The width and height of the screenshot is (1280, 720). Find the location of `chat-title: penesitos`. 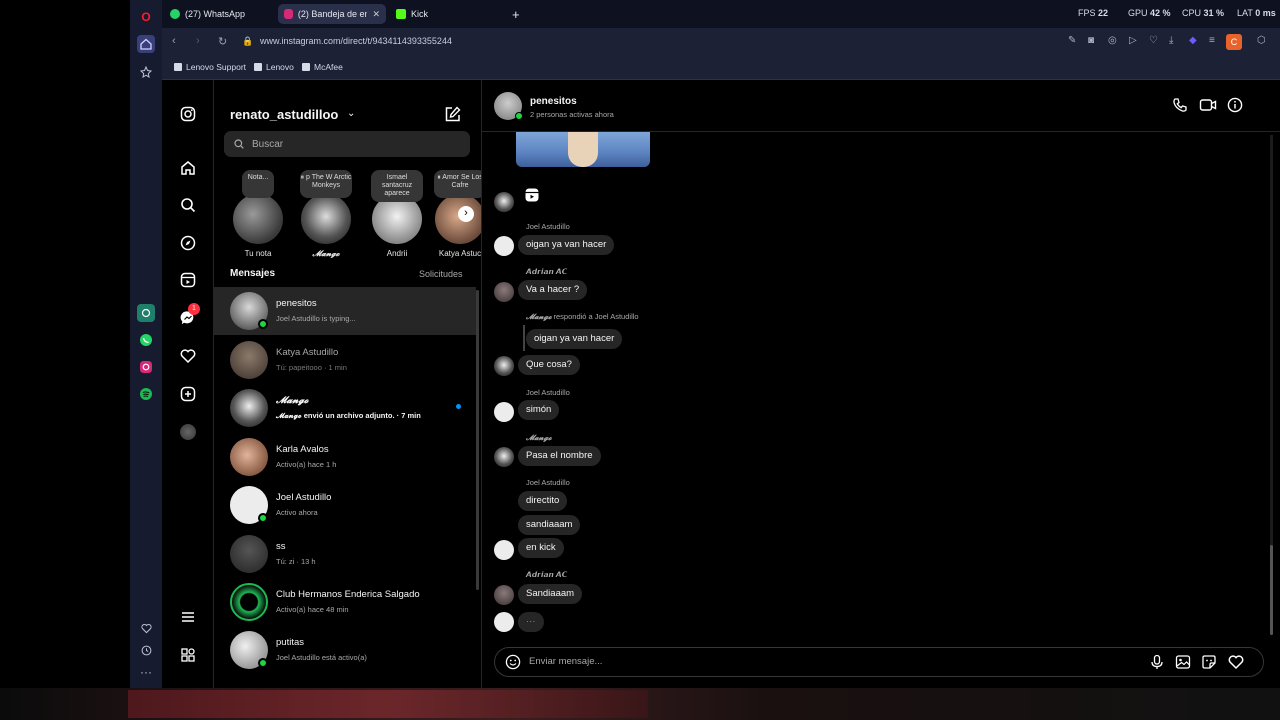

chat-title: penesitos is located at coordinates (553, 101).